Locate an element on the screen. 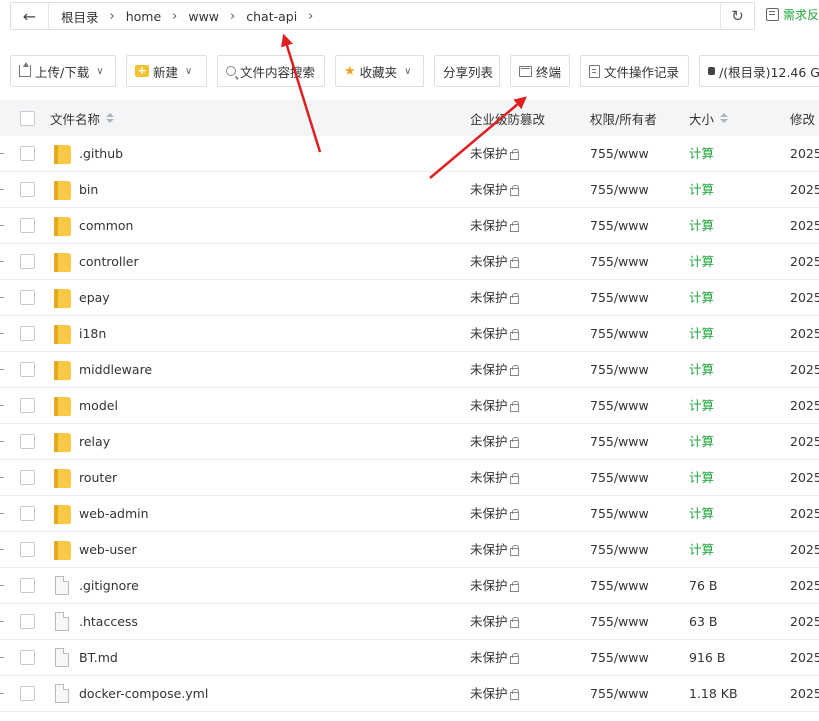 This screenshot has width=819, height=721. table-row: middleware 未保护 755/www 计算 2025 is located at coordinates (409, 370).